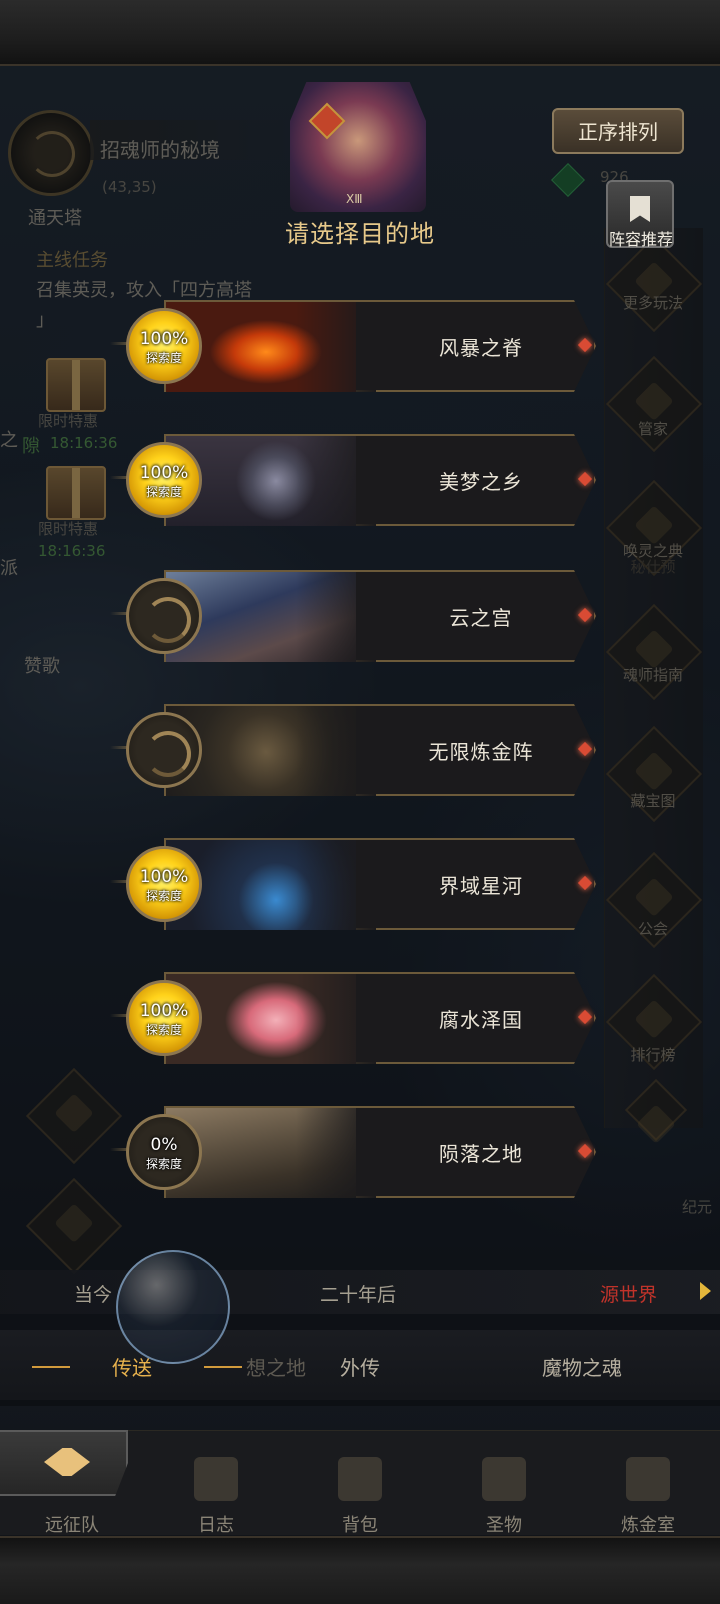  What do you see at coordinates (380, 616) in the screenshot?
I see `destination-card-body: 云之宫` at bounding box center [380, 616].